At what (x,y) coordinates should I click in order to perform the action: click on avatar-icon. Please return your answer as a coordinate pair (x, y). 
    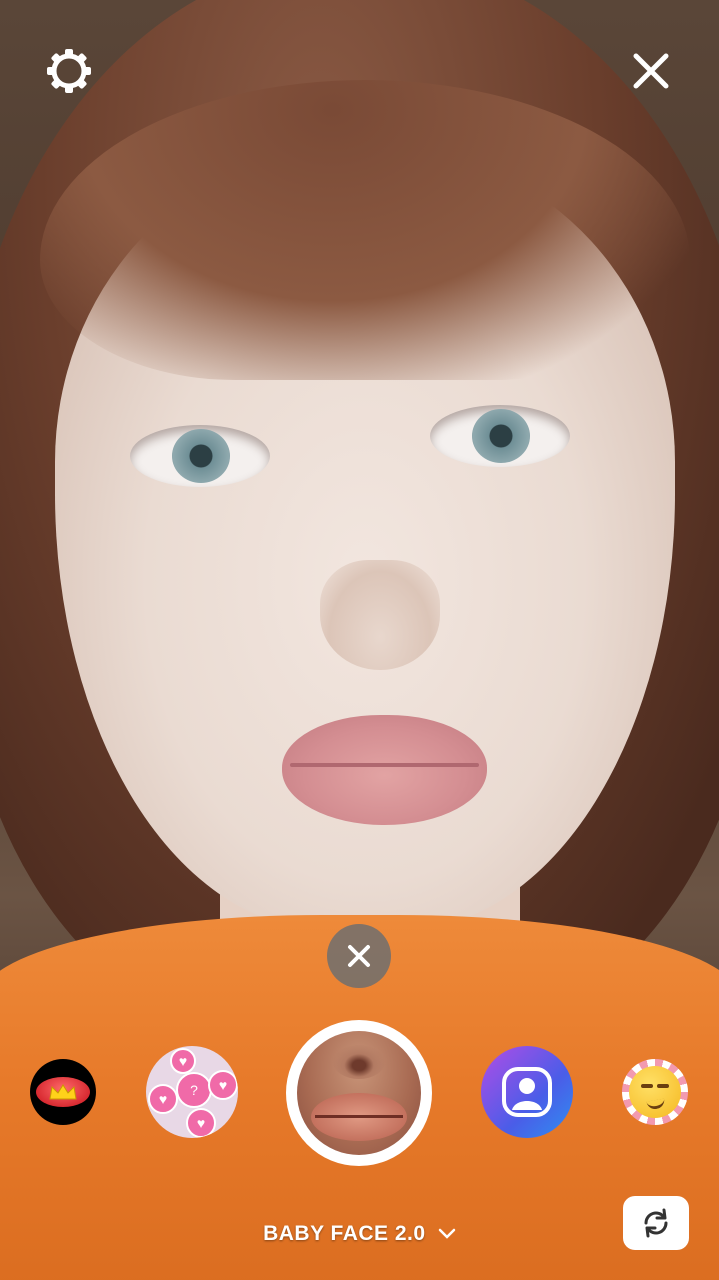
    Looking at the image, I should click on (527, 1092).